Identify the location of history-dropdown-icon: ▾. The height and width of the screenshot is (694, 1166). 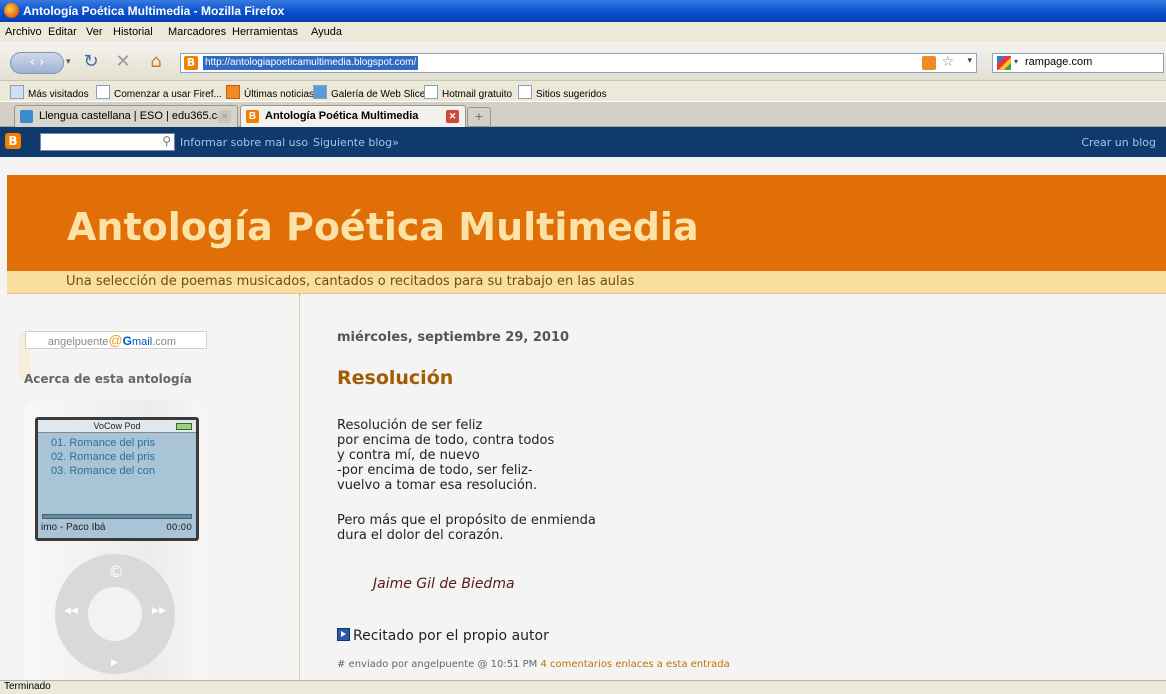
(68, 62).